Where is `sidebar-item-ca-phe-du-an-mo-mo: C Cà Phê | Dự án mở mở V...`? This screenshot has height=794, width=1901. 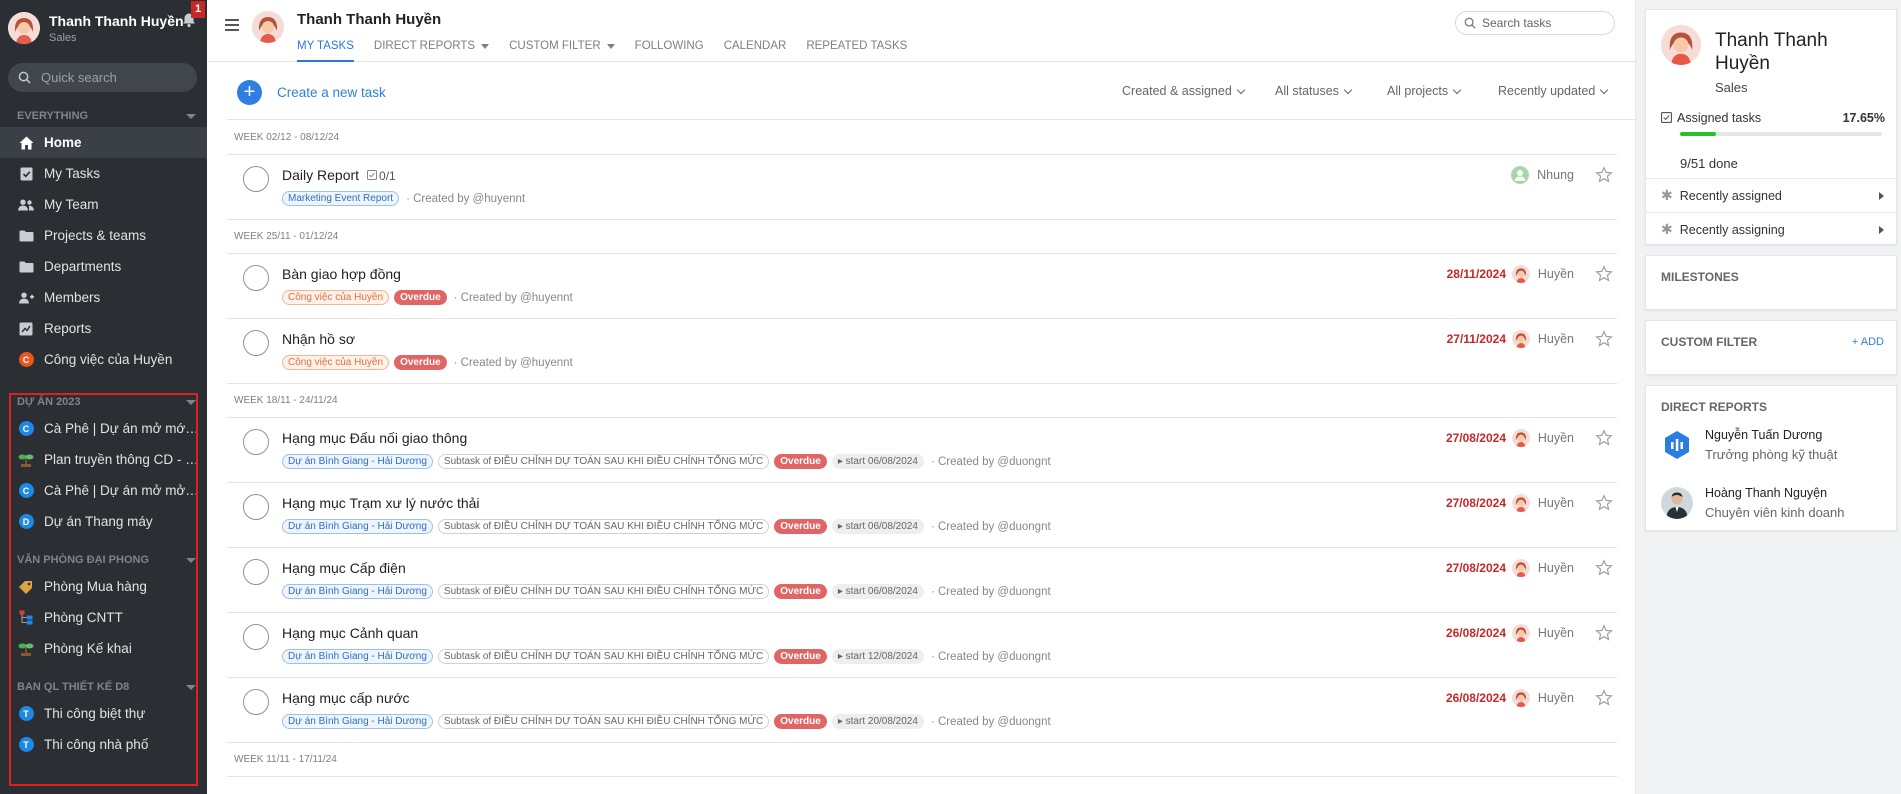 sidebar-item-ca-phe-du-an-mo-mo: C Cà Phê | Dự án mở mở V... is located at coordinates (103, 490).